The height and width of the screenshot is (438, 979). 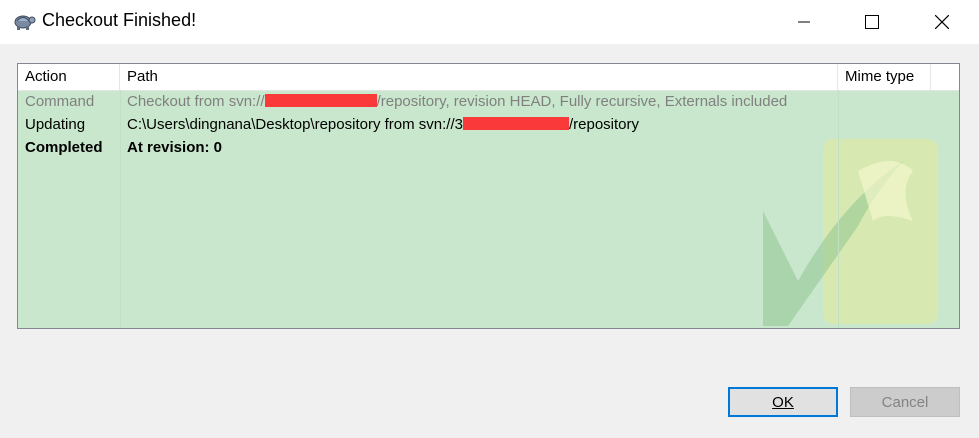 I want to click on tortoise-icon, so click(x=25, y=22).